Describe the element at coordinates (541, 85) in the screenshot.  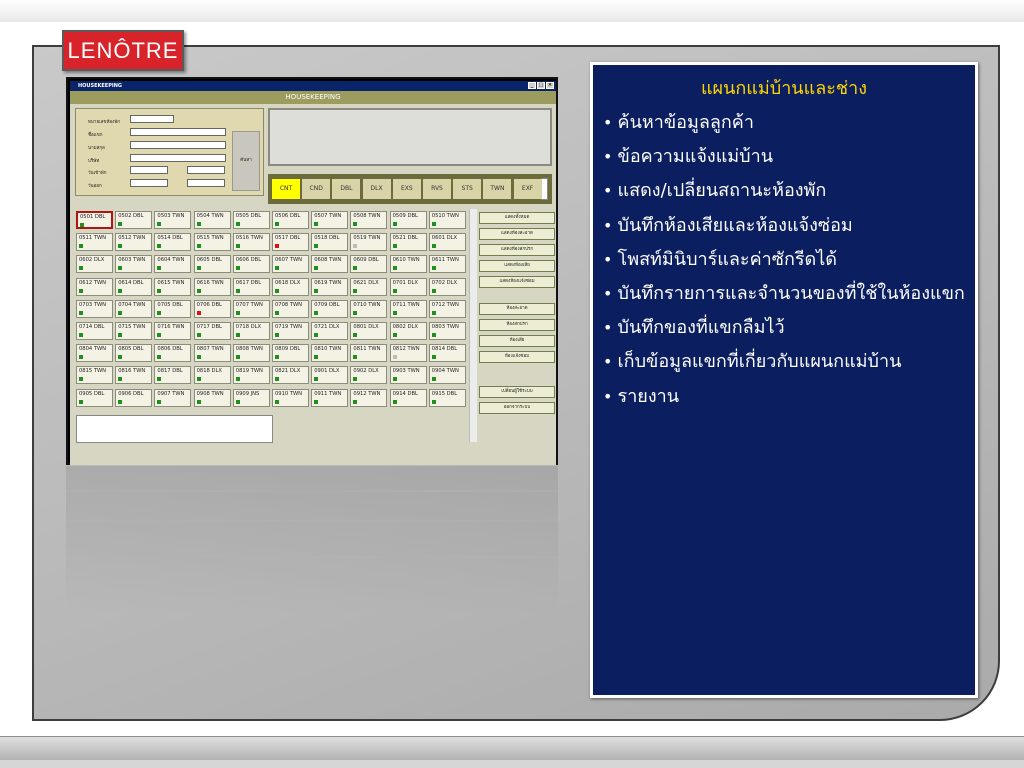
I see `maximize-icon: □` at that location.